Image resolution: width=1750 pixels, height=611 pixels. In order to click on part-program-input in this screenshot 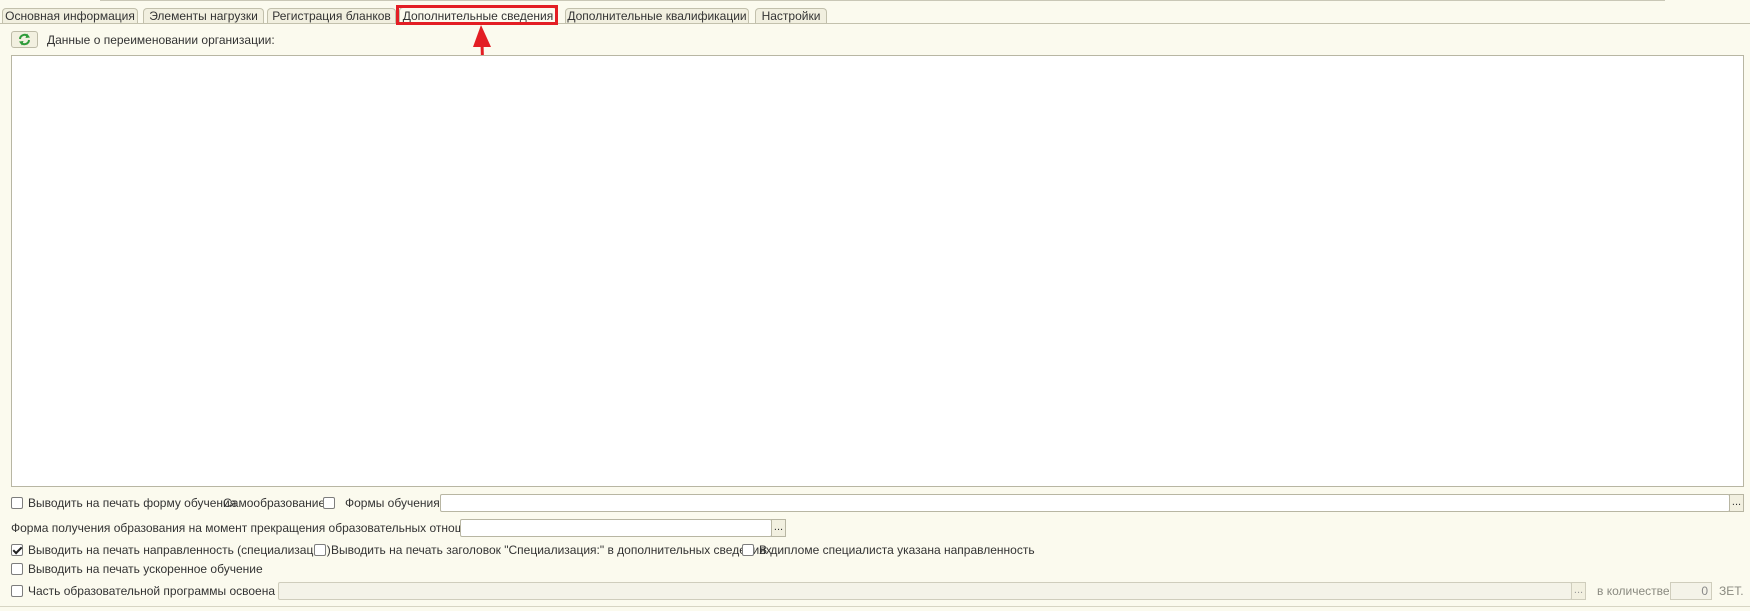, I will do `click(925, 591)`.